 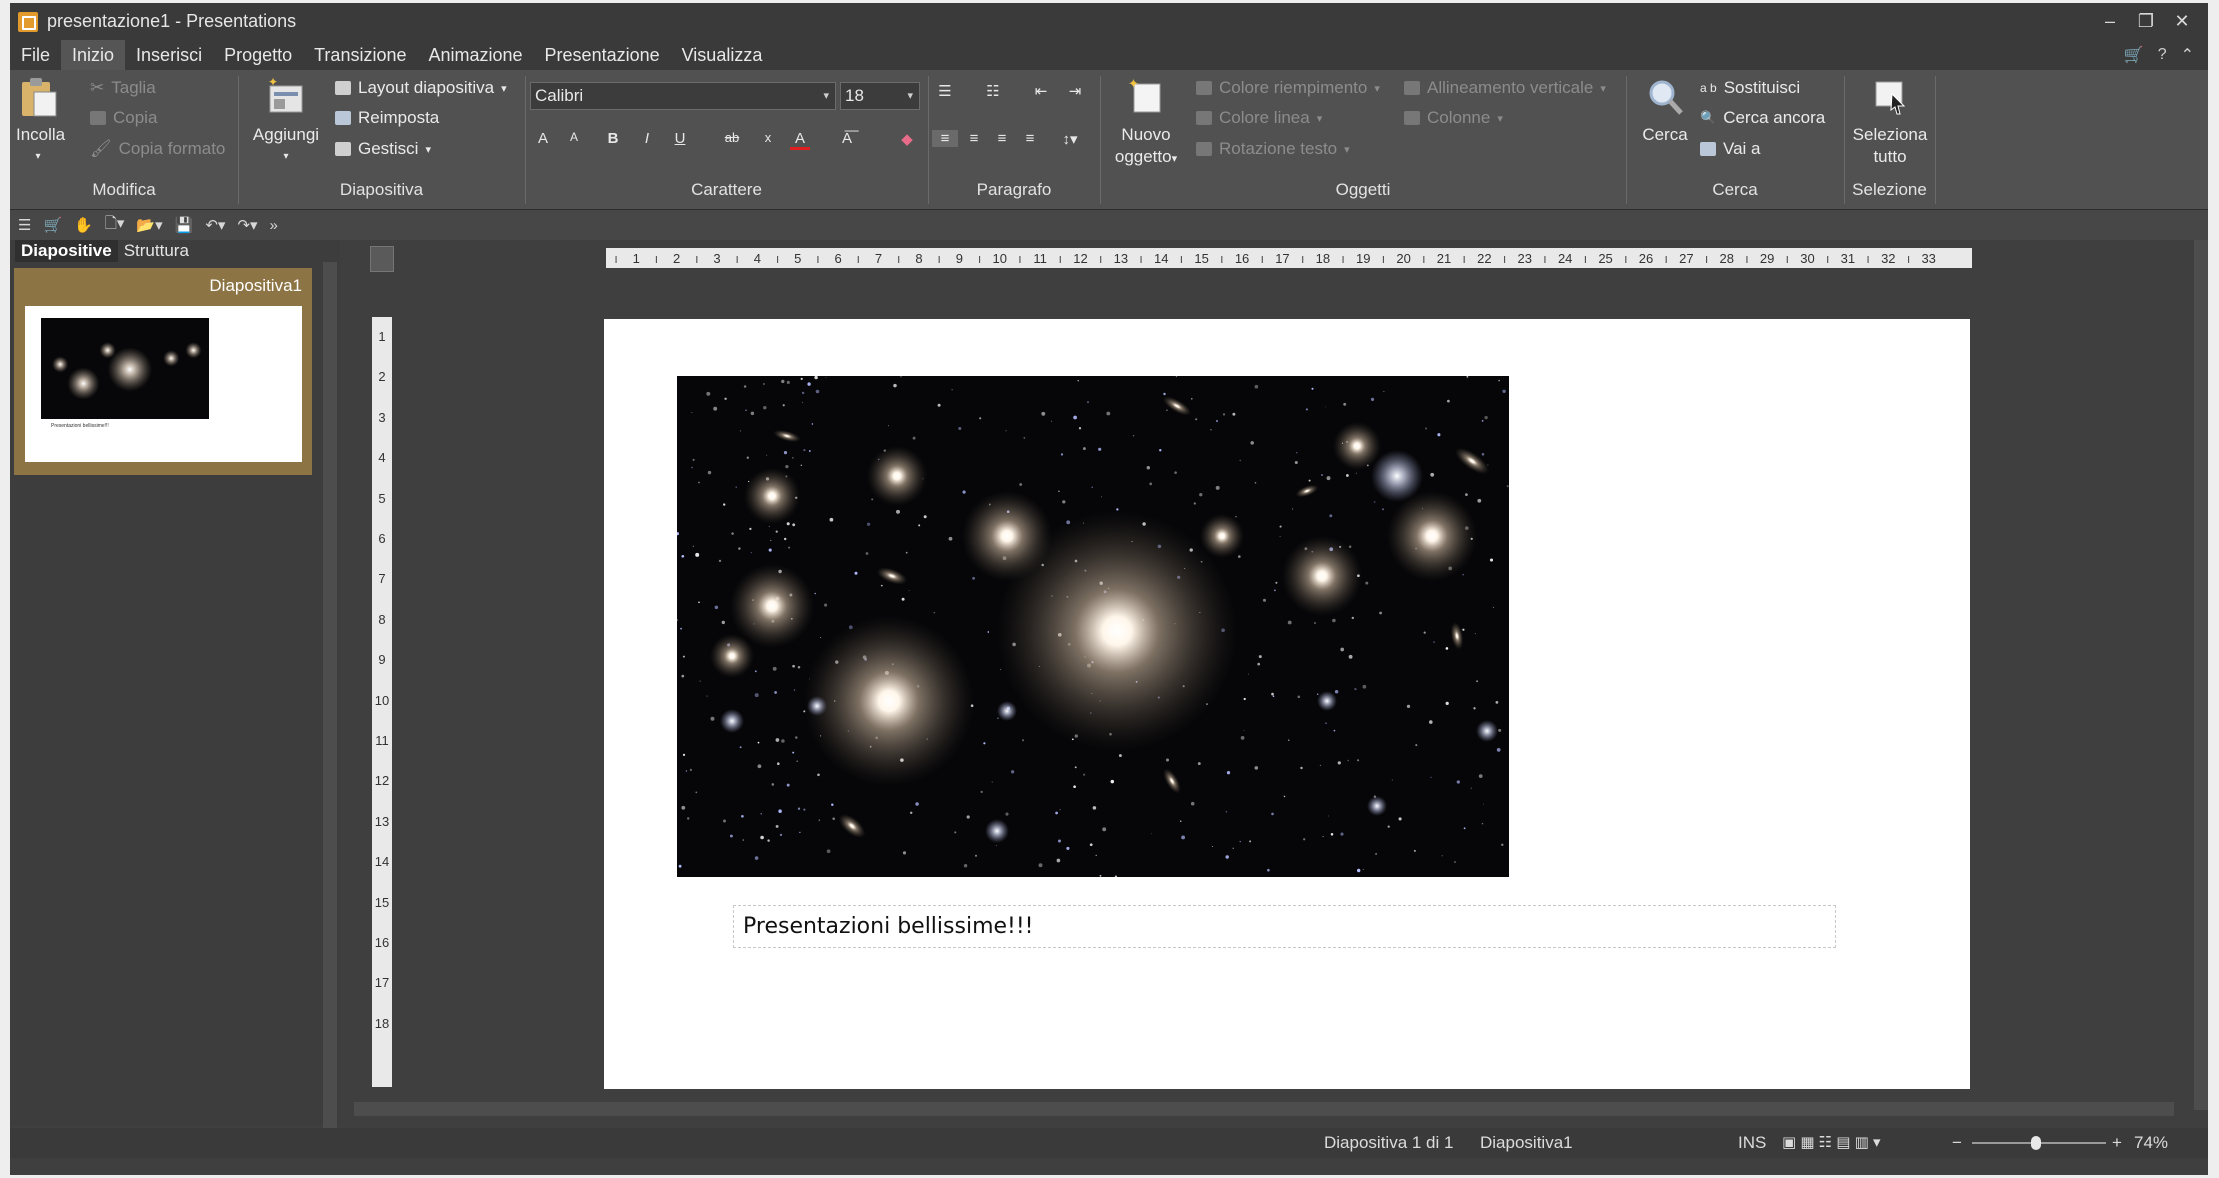 What do you see at coordinates (1284, 926) in the screenshot?
I see `slide-text-box: Presentazioni bellissime!!!` at bounding box center [1284, 926].